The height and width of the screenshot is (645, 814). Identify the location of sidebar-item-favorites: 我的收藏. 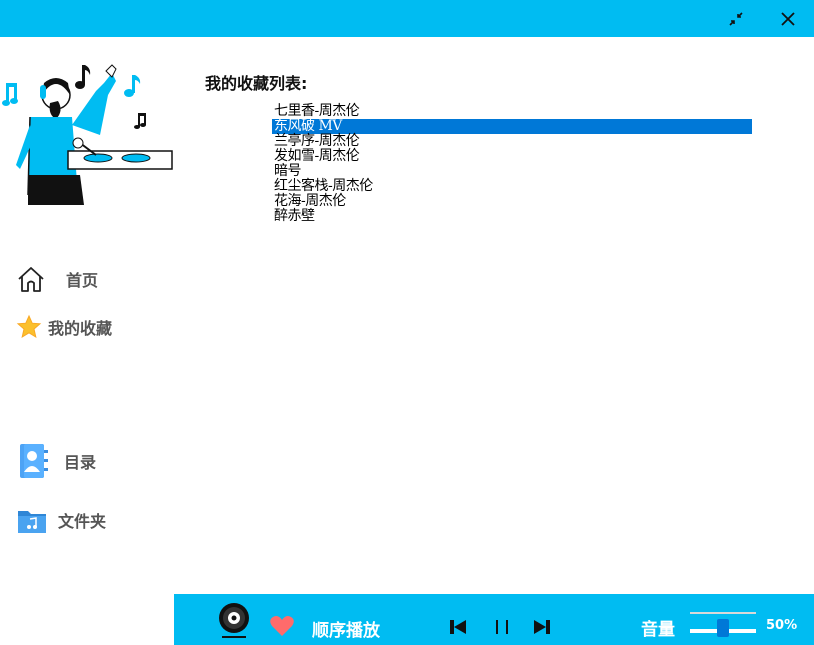
(64, 327).